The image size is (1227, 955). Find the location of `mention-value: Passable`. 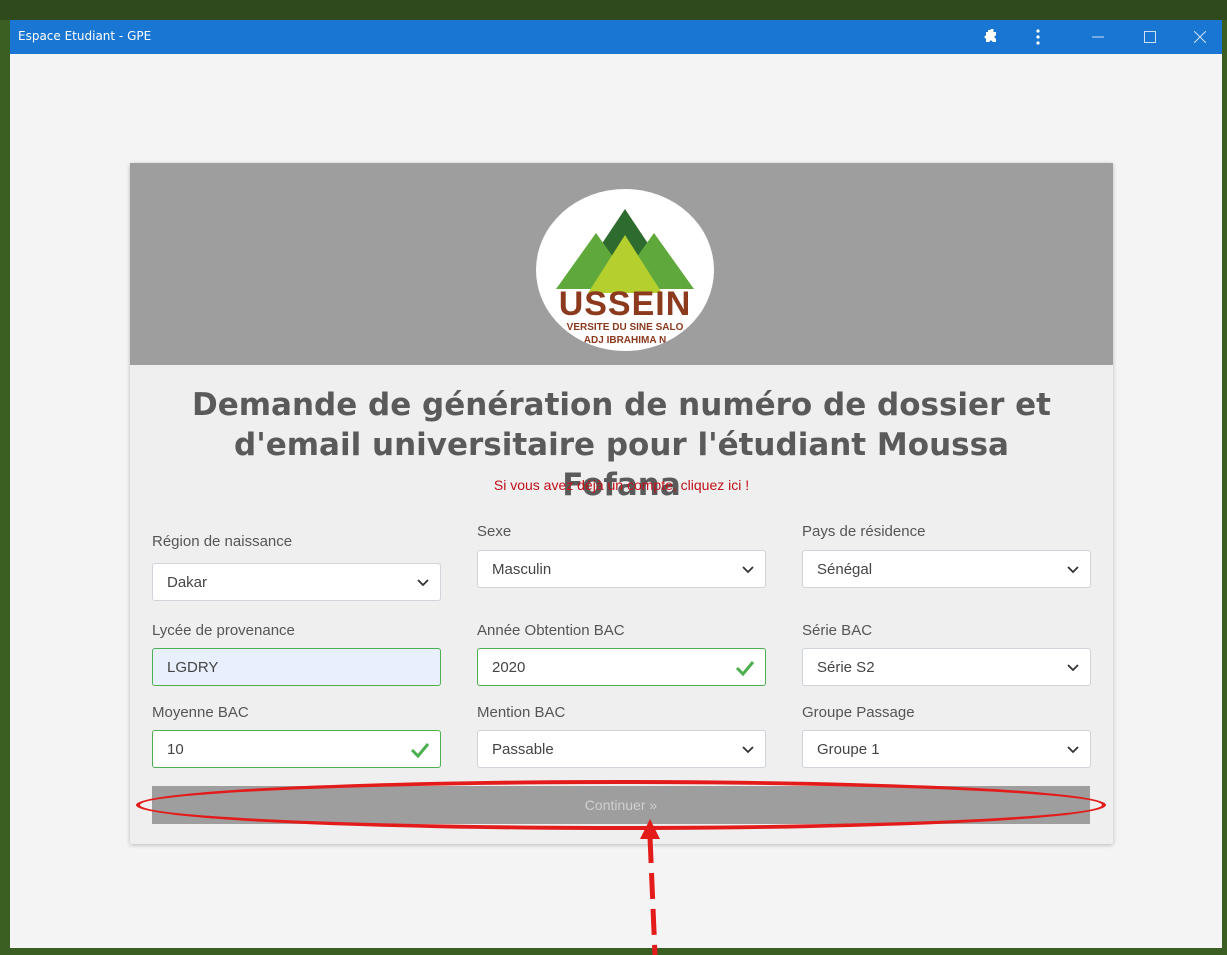

mention-value: Passable is located at coordinates (523, 749).